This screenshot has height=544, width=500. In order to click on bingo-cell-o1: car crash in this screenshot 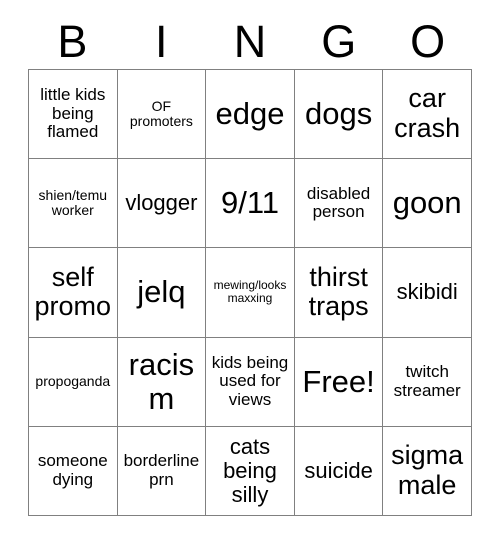, I will do `click(427, 115)`.